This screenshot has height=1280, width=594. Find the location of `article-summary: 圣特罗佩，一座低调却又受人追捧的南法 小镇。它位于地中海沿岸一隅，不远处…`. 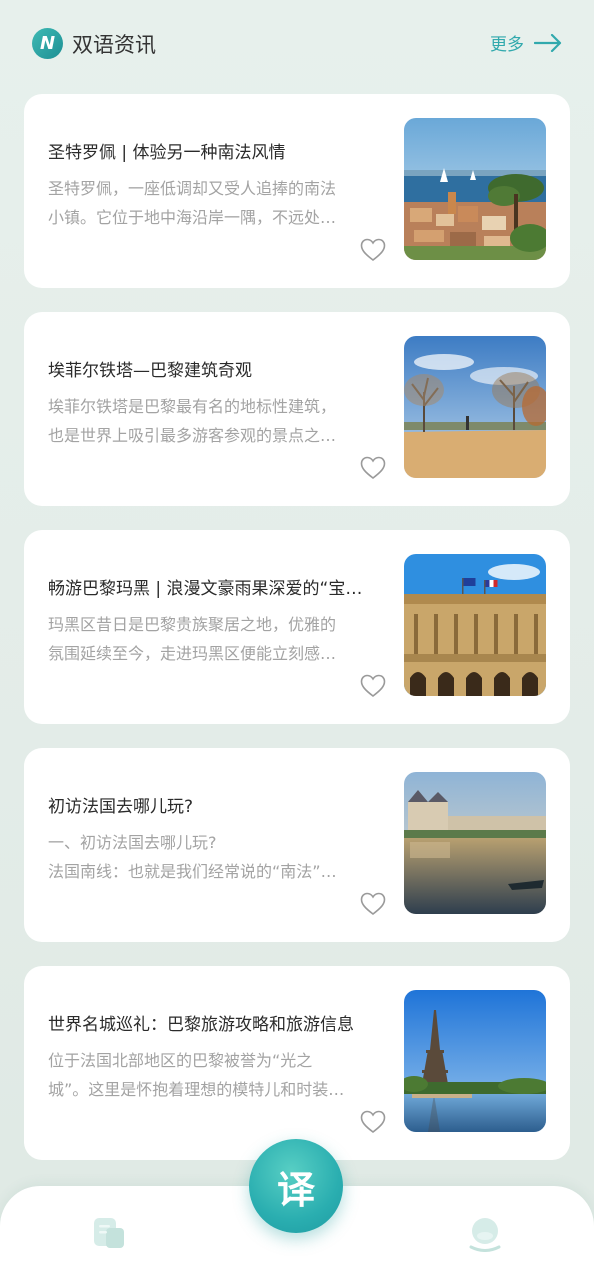

article-summary: 圣特罗佩，一座低调却又受人追捧的南法 小镇。它位于地中海沿岸一隅，不远处… is located at coordinates (216, 203).